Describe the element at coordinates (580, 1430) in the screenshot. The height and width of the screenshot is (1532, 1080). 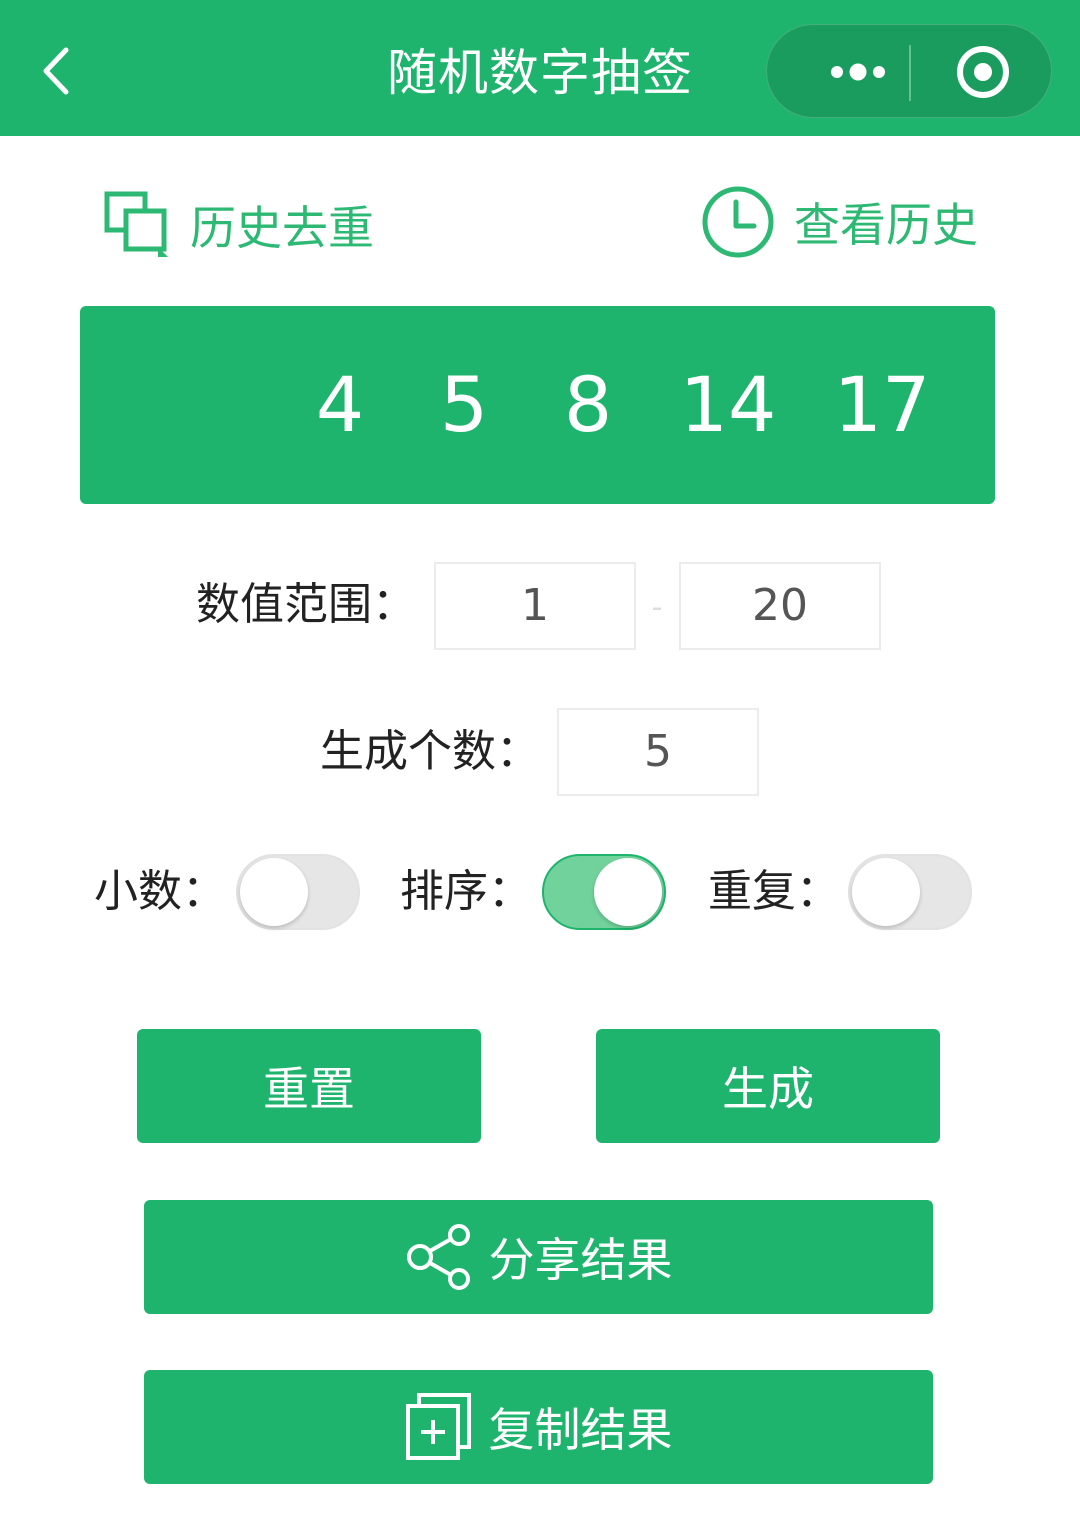
I see `copy-result-label: 复制结果` at that location.